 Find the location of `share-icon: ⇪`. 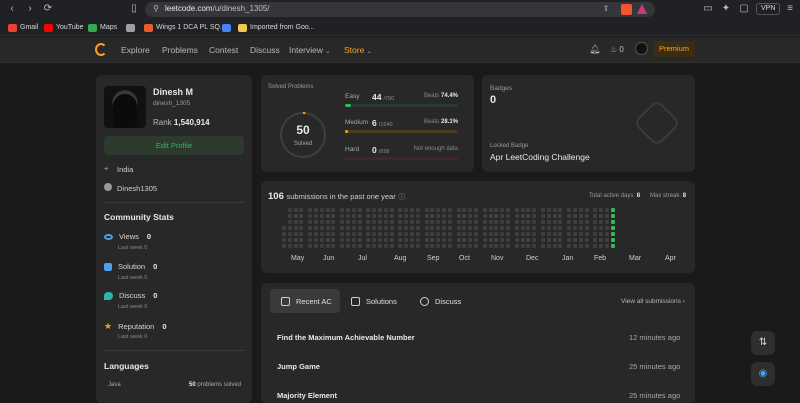

share-icon: ⇪ is located at coordinates (606, 9).